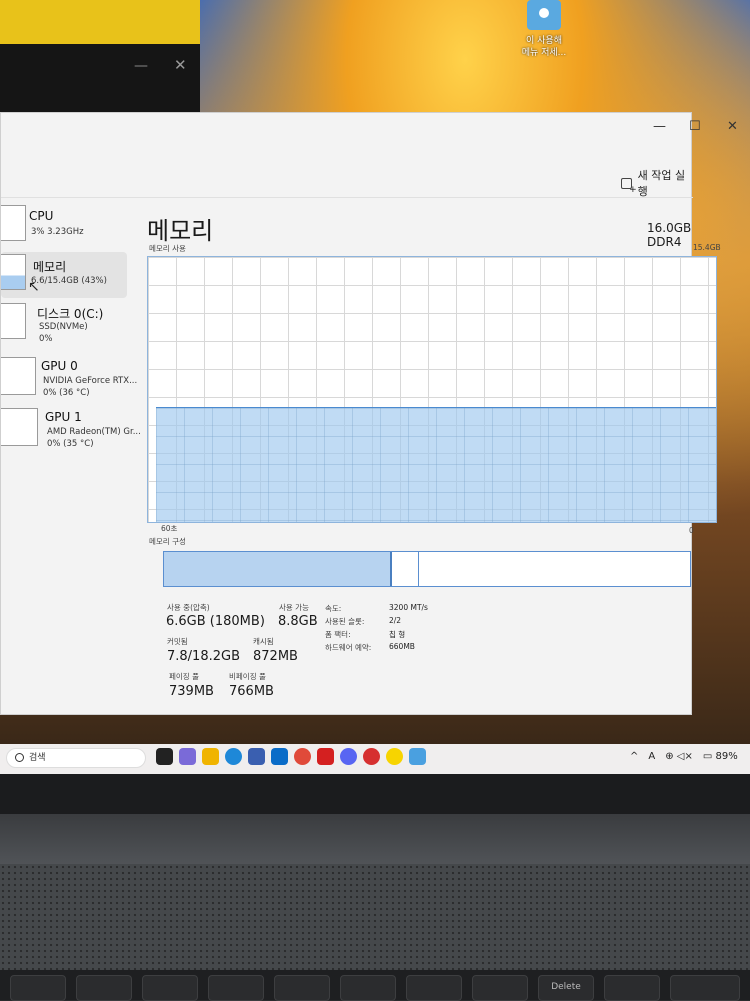 The image size is (750, 1001). I want to click on search-icon, so click(19, 757).